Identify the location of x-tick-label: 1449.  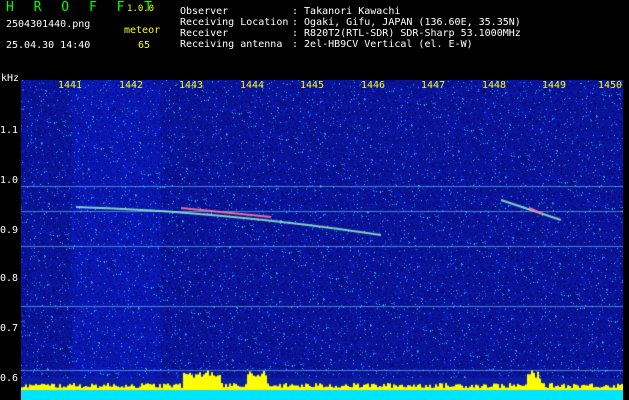
(554, 85).